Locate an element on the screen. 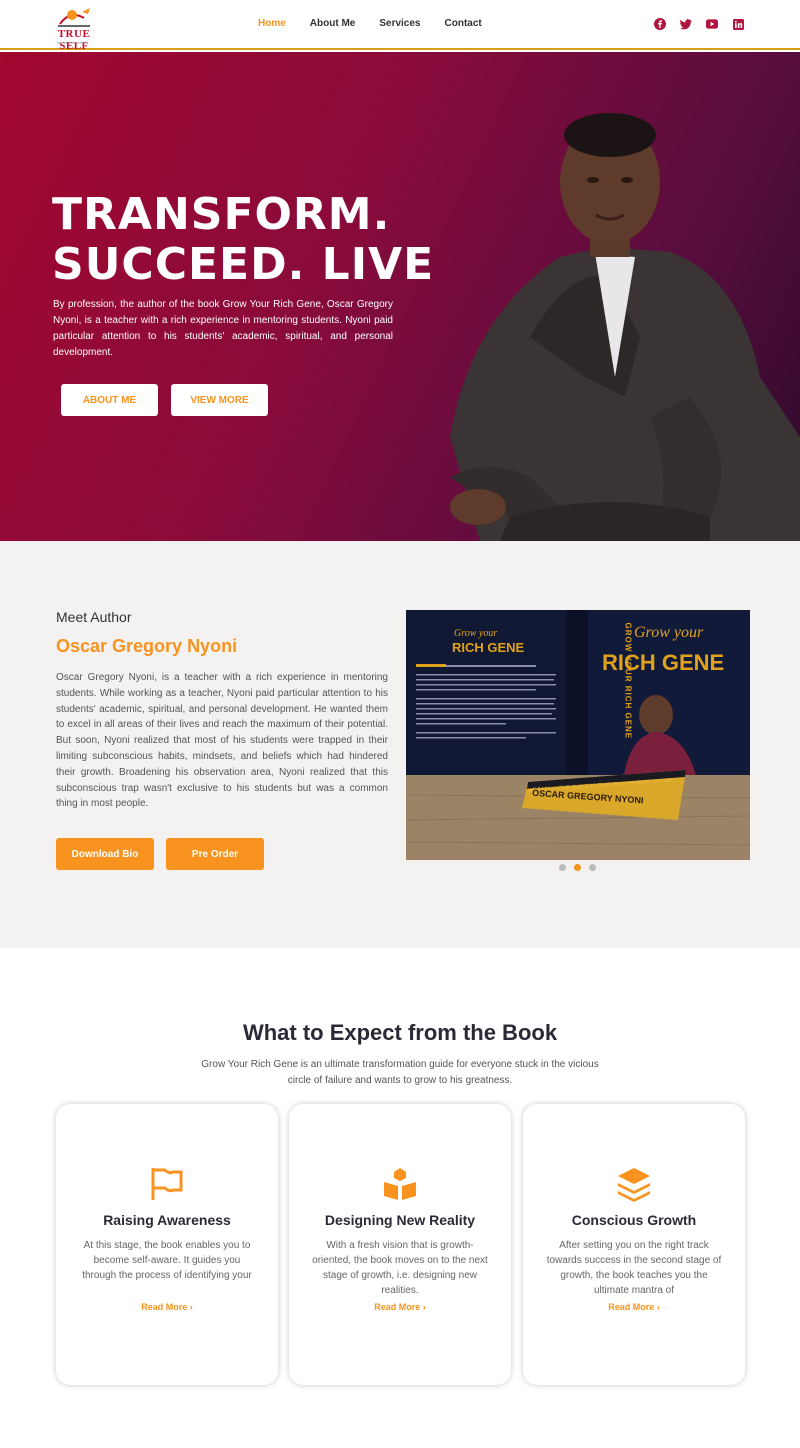 This screenshot has width=800, height=1448. back-cover-title: RICH GENE is located at coordinates (488, 647).